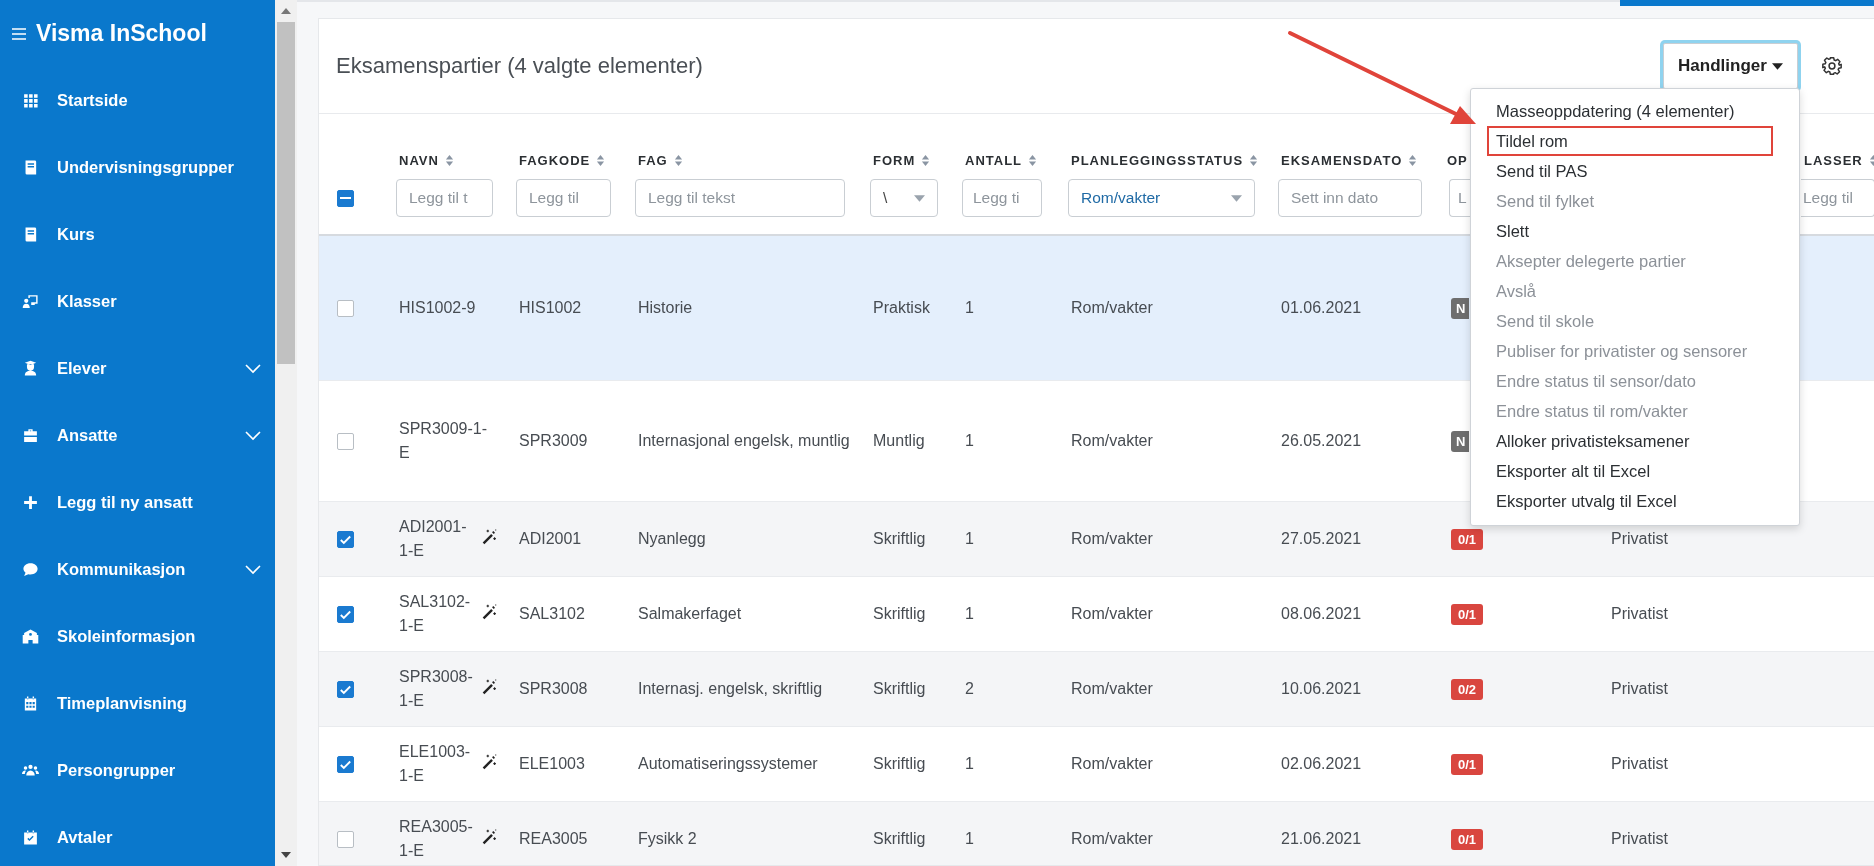 The height and width of the screenshot is (866, 1874). Describe the element at coordinates (1460, 198) in the screenshot. I see `filter-field: L` at that location.